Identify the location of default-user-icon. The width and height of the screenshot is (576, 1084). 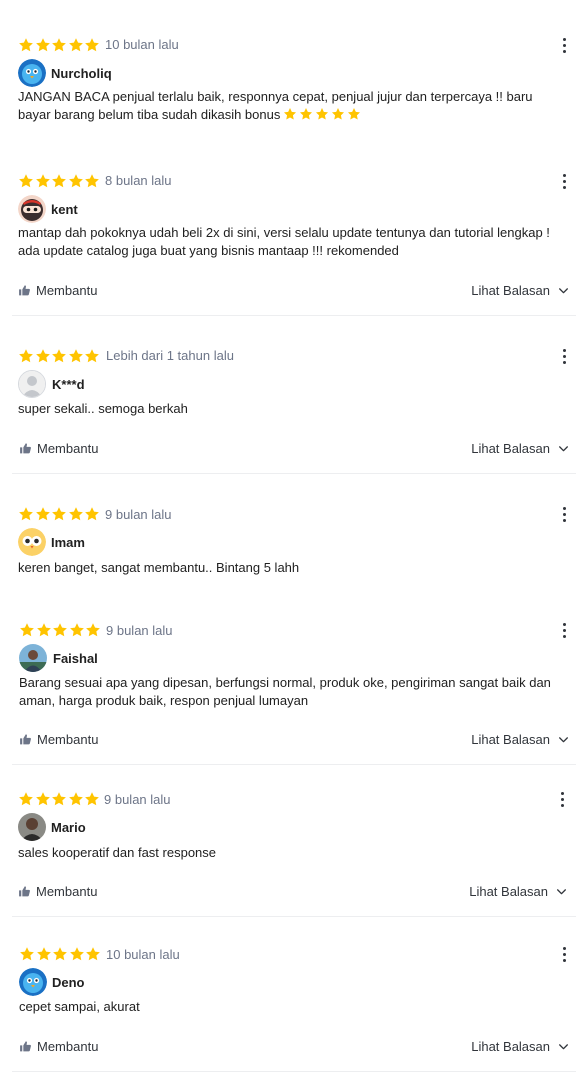
(32, 384).